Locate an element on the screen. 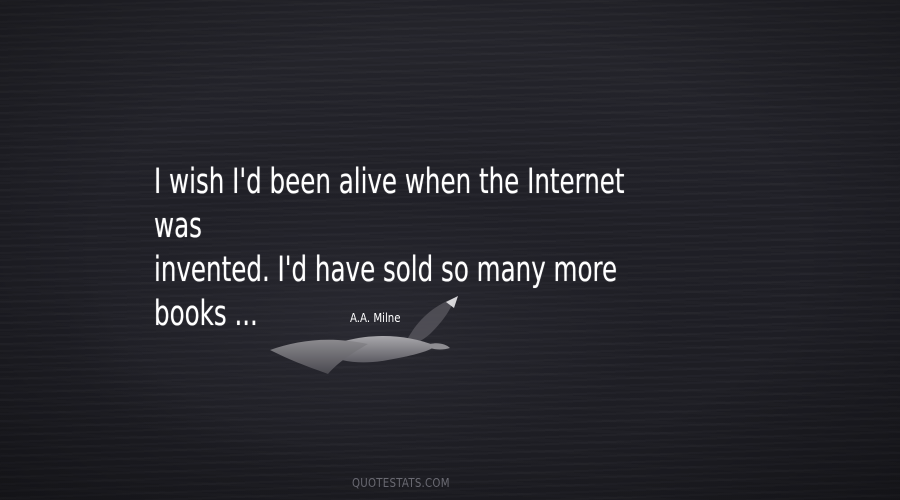 The height and width of the screenshot is (500, 900). quote-author: A.A. Milne is located at coordinates (375, 318).